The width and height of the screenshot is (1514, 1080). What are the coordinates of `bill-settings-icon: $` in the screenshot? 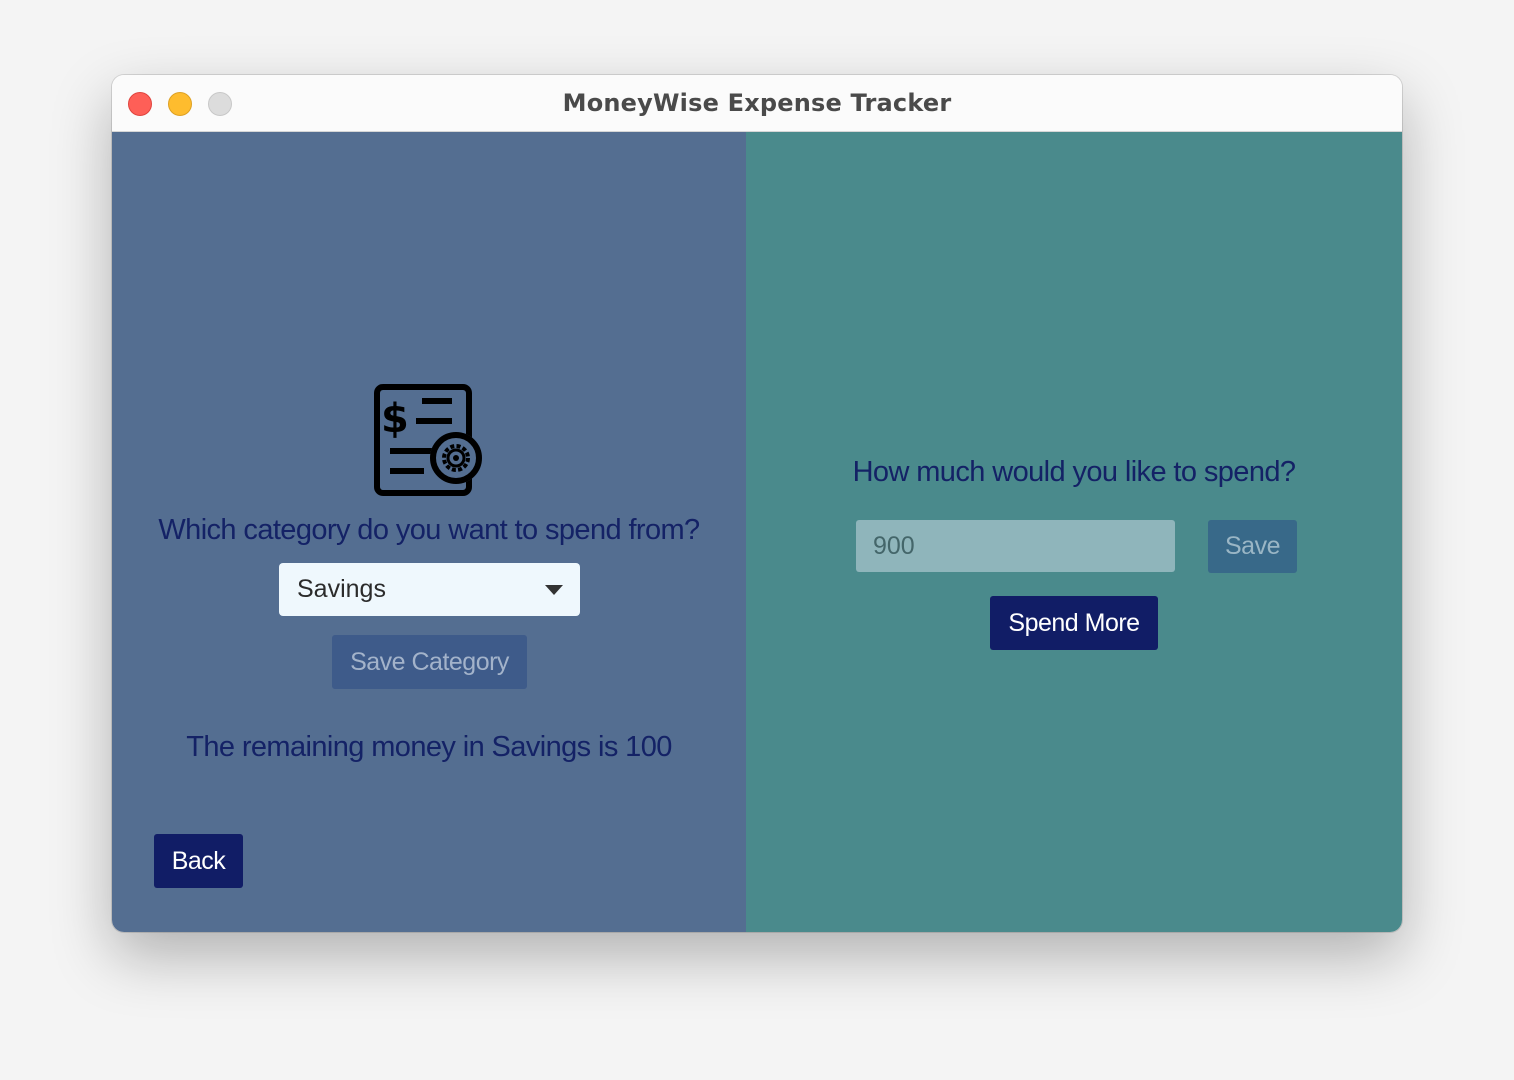 It's located at (428, 440).